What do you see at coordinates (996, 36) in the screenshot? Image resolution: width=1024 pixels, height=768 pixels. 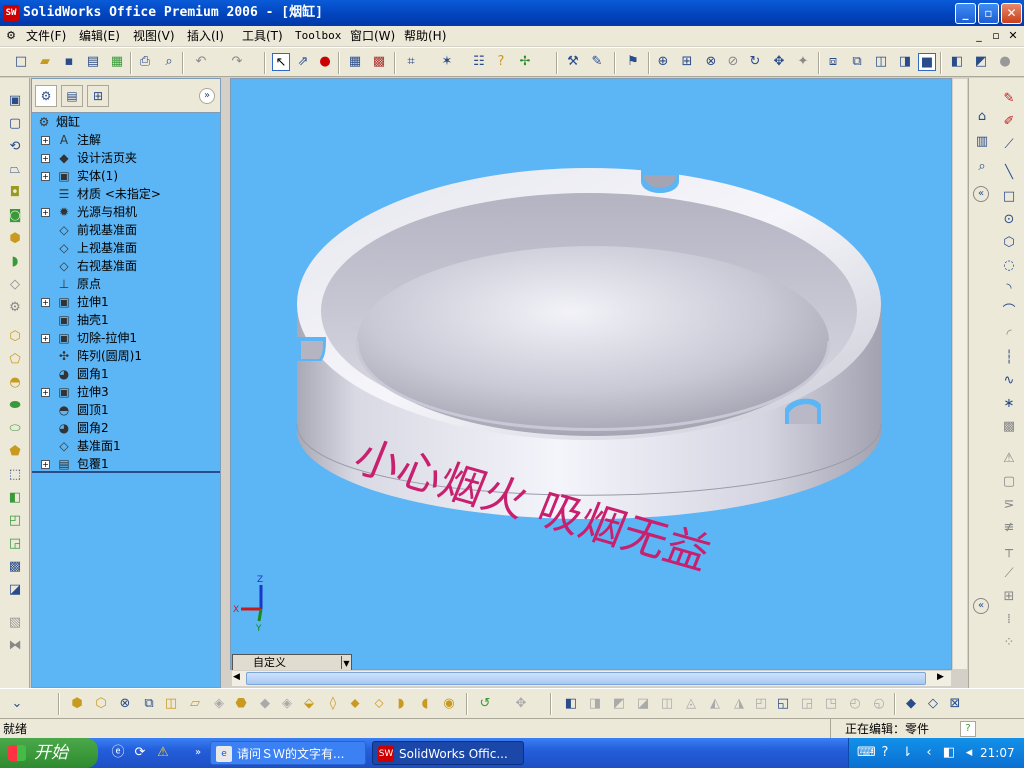 I see `doc-restore-button: ▫` at bounding box center [996, 36].